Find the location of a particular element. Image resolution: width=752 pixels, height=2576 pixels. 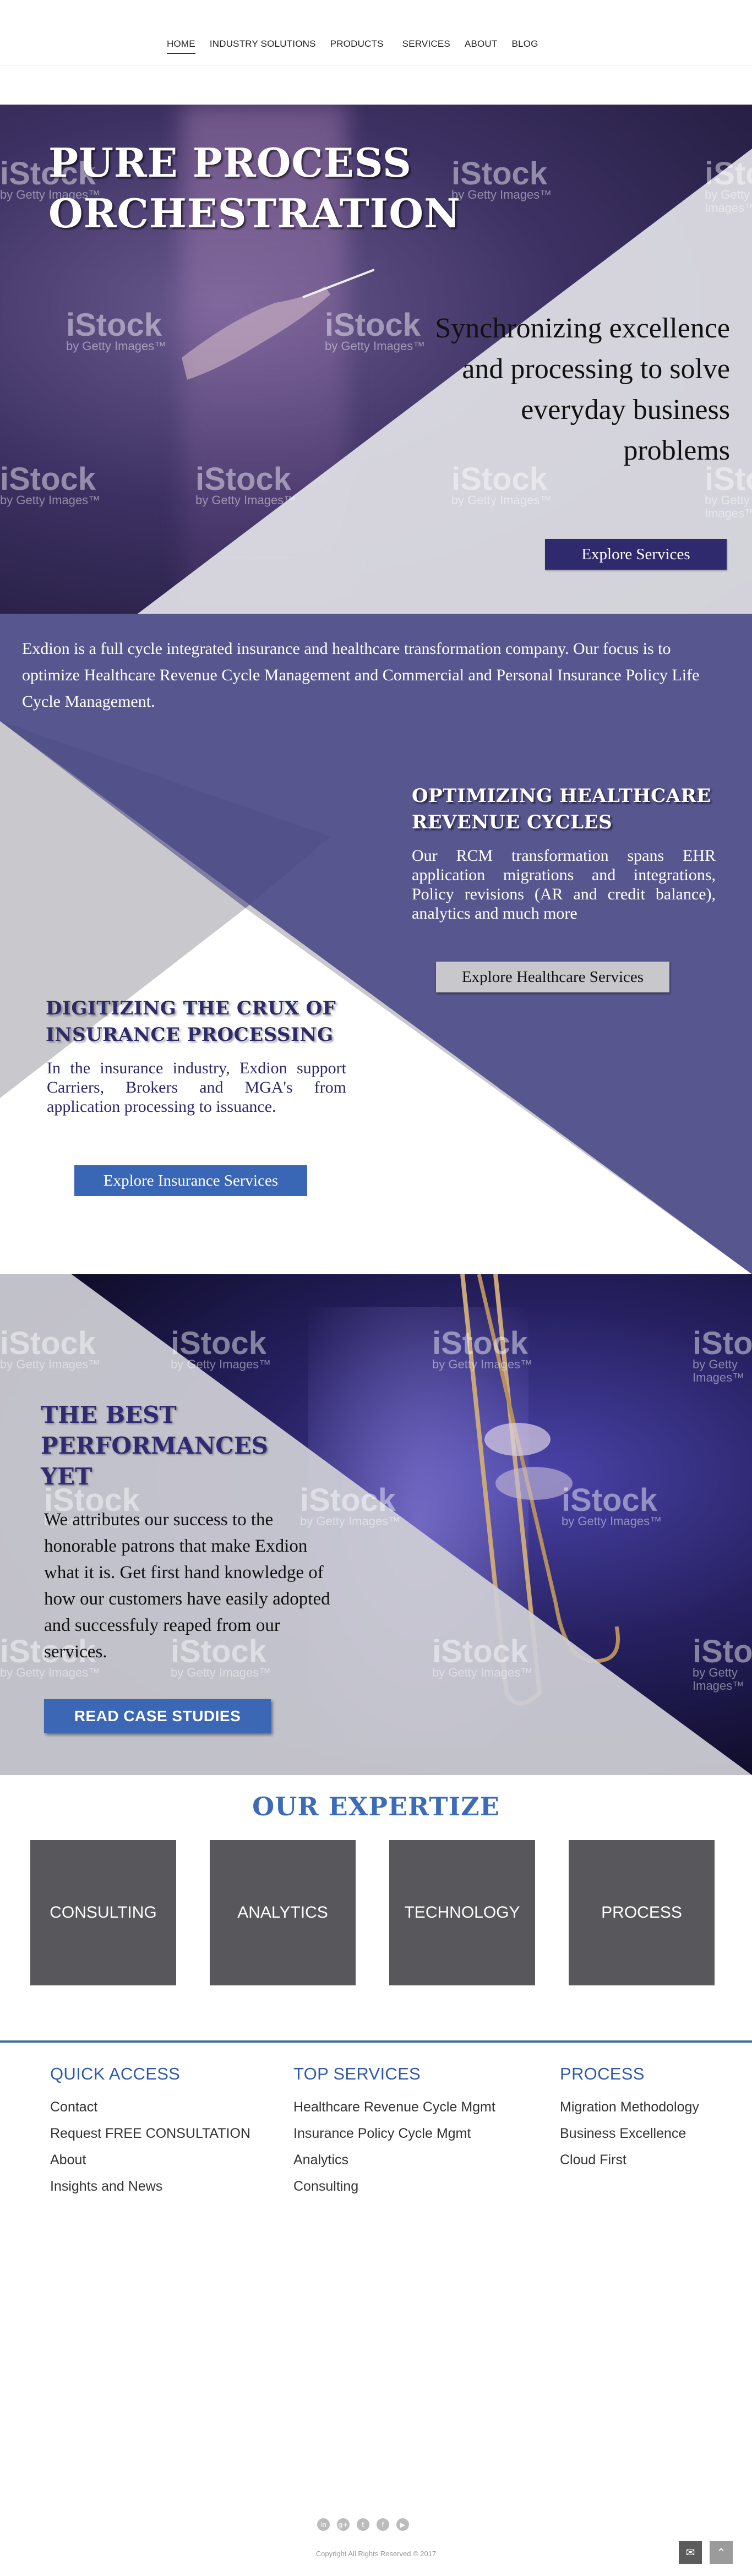

footer-link-cloud-first: Cloud First is located at coordinates (629, 2160).